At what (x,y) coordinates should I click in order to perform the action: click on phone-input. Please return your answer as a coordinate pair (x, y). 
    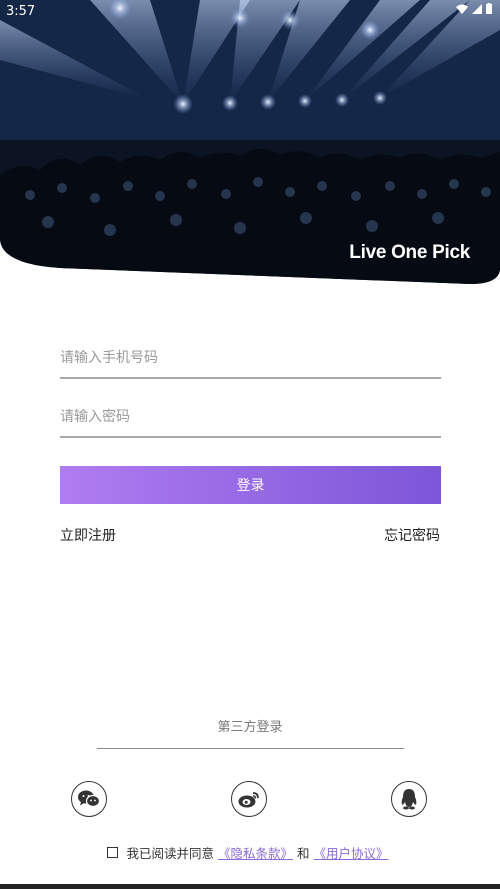
    Looking at the image, I should click on (250, 359).